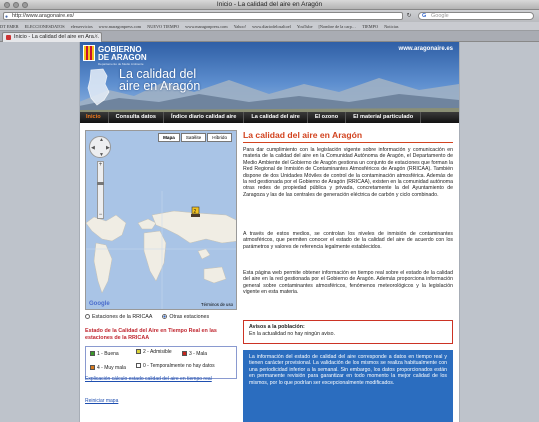 The image size is (539, 422). I want to click on tab-inicio: Inicio - La calidad del aire en Ara… ×, so click(52, 37).